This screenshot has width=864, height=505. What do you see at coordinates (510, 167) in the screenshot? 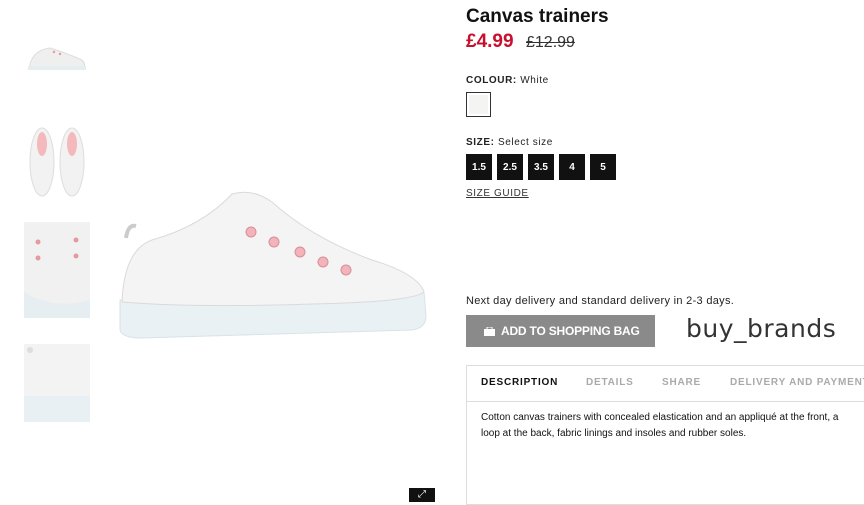
I see `size-option-2.5: 2.5` at bounding box center [510, 167].